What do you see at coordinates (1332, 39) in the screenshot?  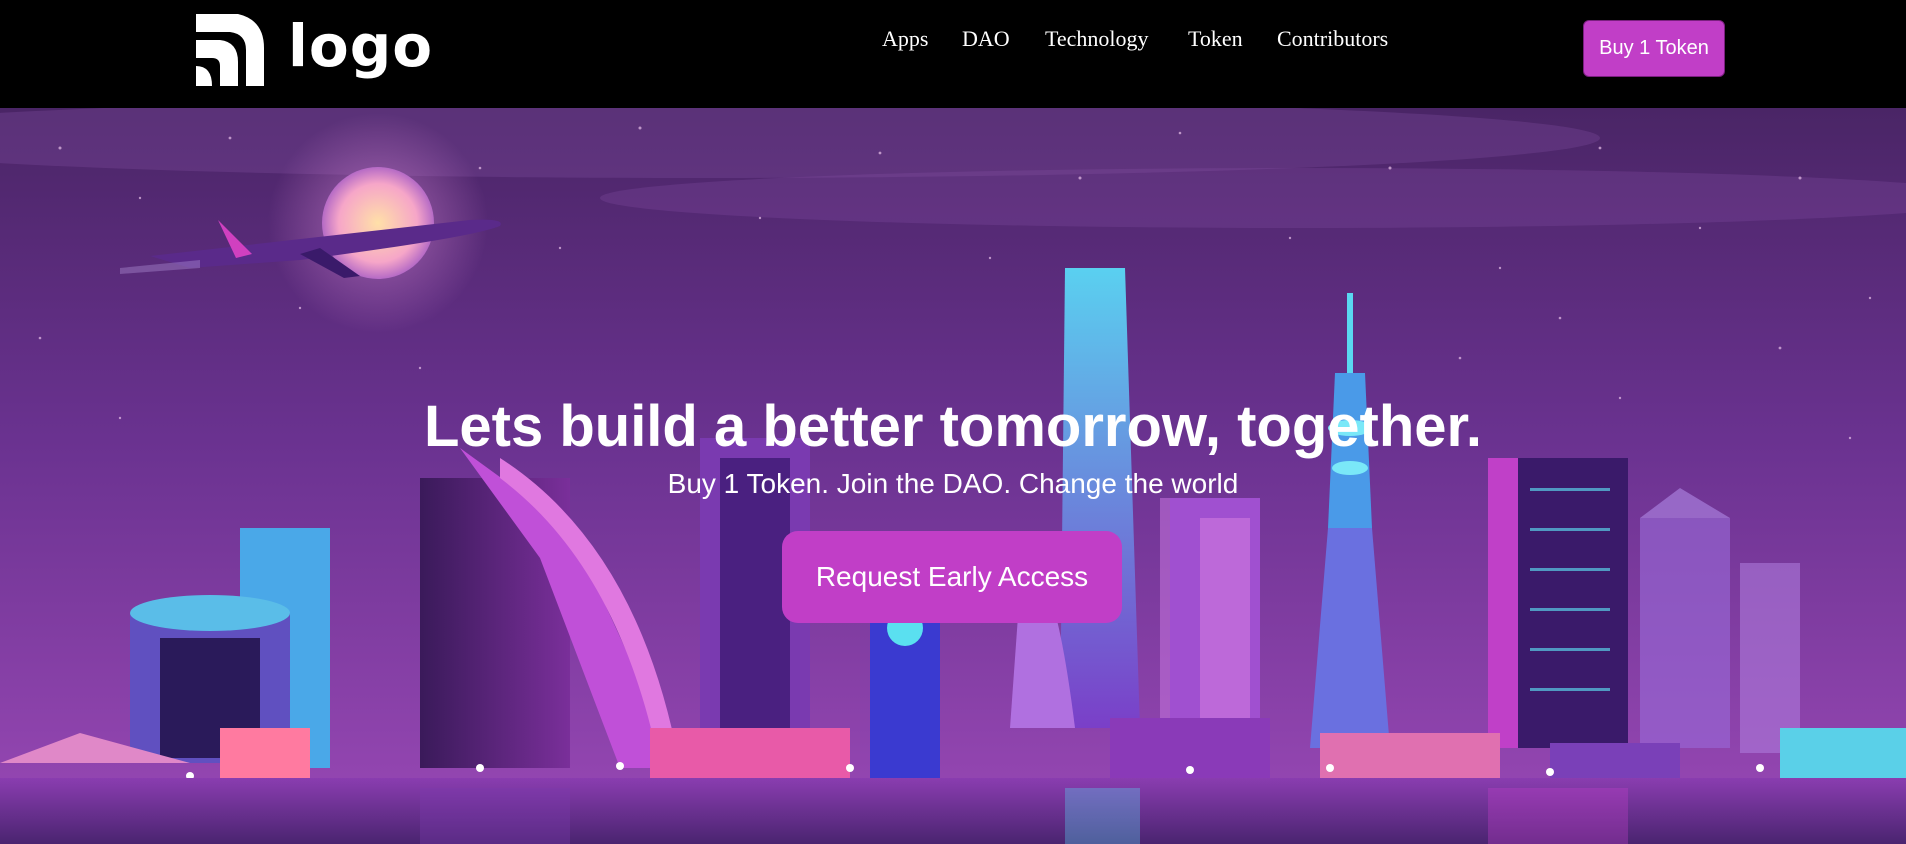 I see `nav-contributors: Contributors` at bounding box center [1332, 39].